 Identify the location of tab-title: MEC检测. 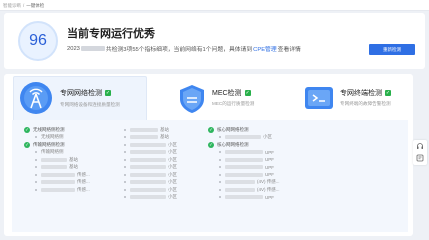
(227, 93).